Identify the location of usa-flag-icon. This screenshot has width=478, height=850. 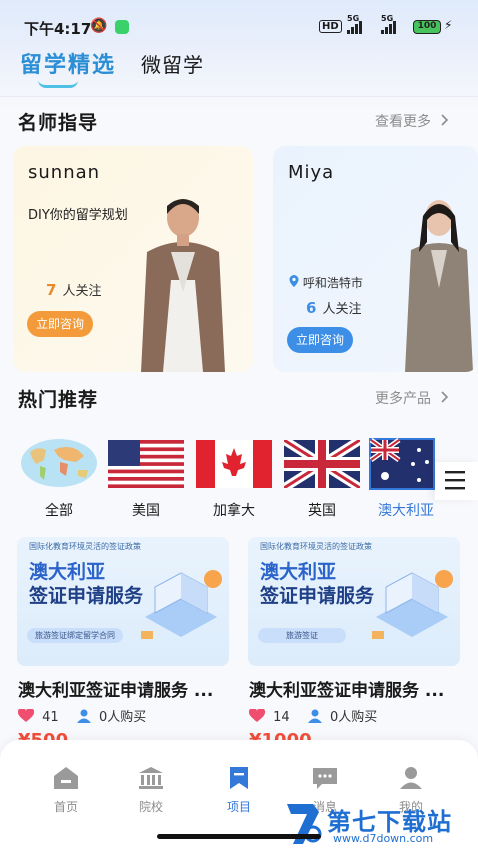
(146, 464).